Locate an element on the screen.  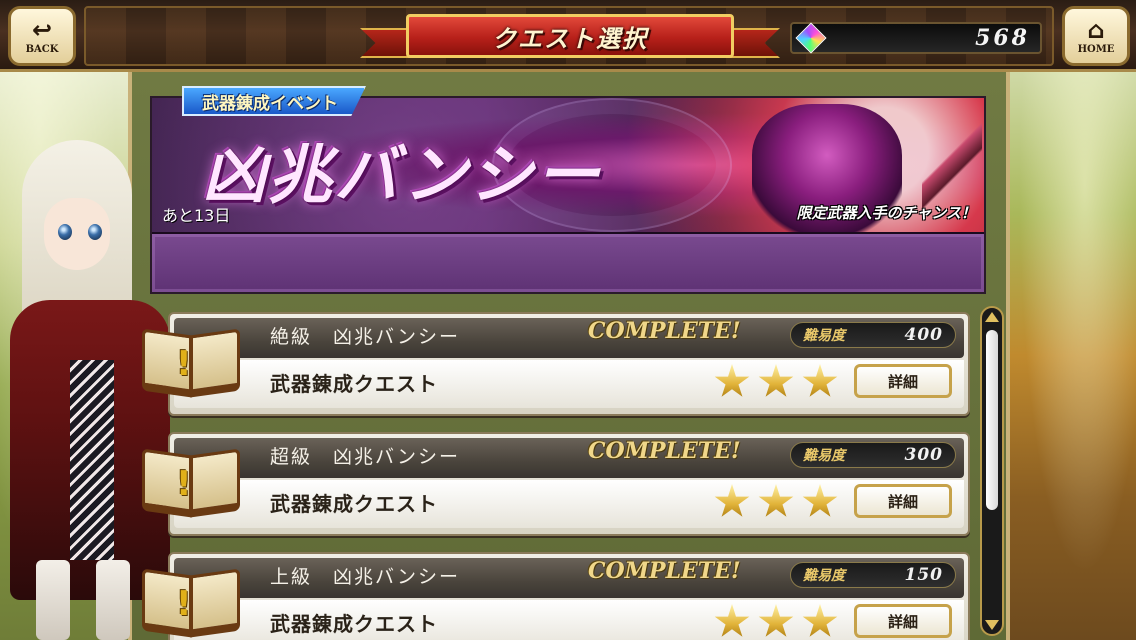
difficulty-value: 150 is located at coordinates (923, 575).